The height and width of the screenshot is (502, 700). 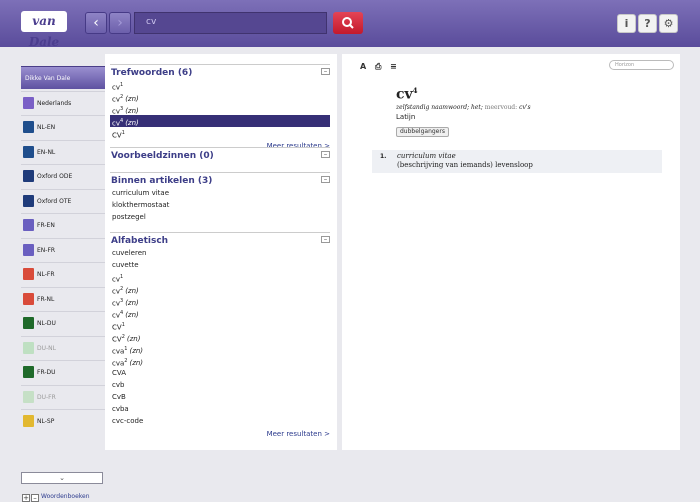 I want to click on result-row: cvb, so click(x=220, y=385).